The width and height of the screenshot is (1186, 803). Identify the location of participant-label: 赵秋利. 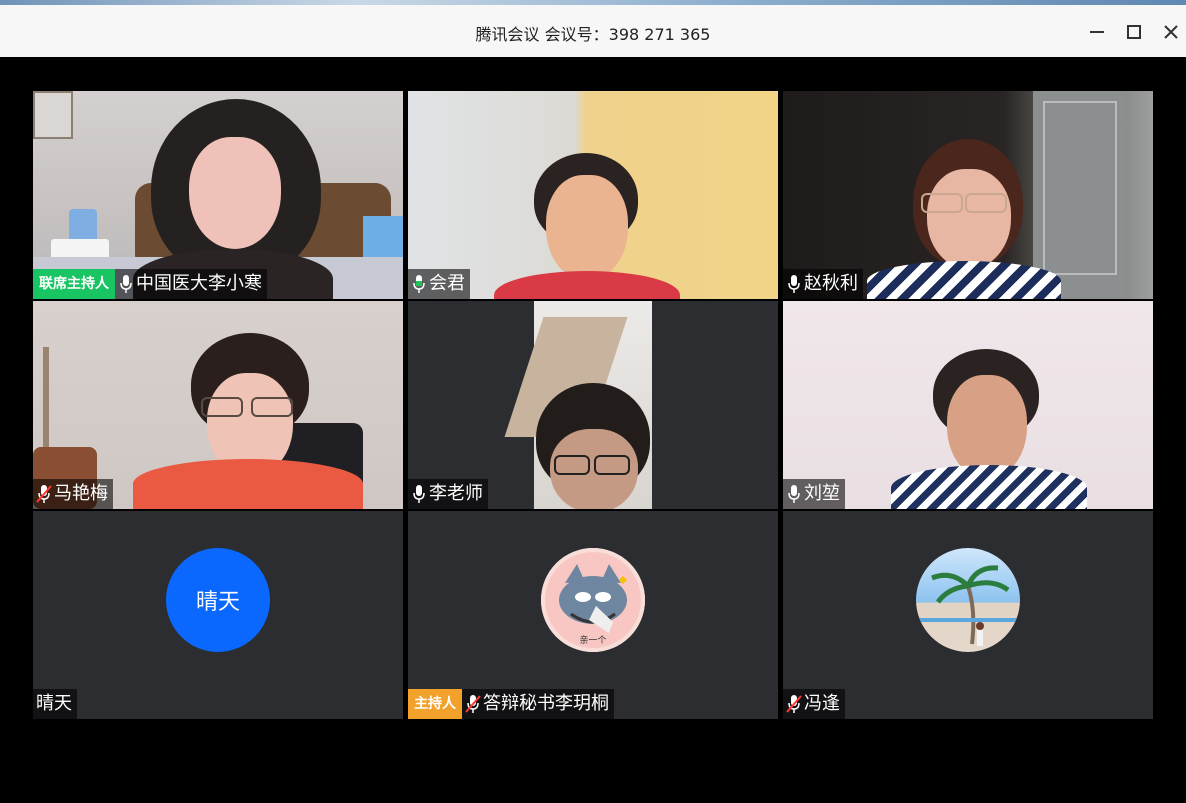
(823, 284).